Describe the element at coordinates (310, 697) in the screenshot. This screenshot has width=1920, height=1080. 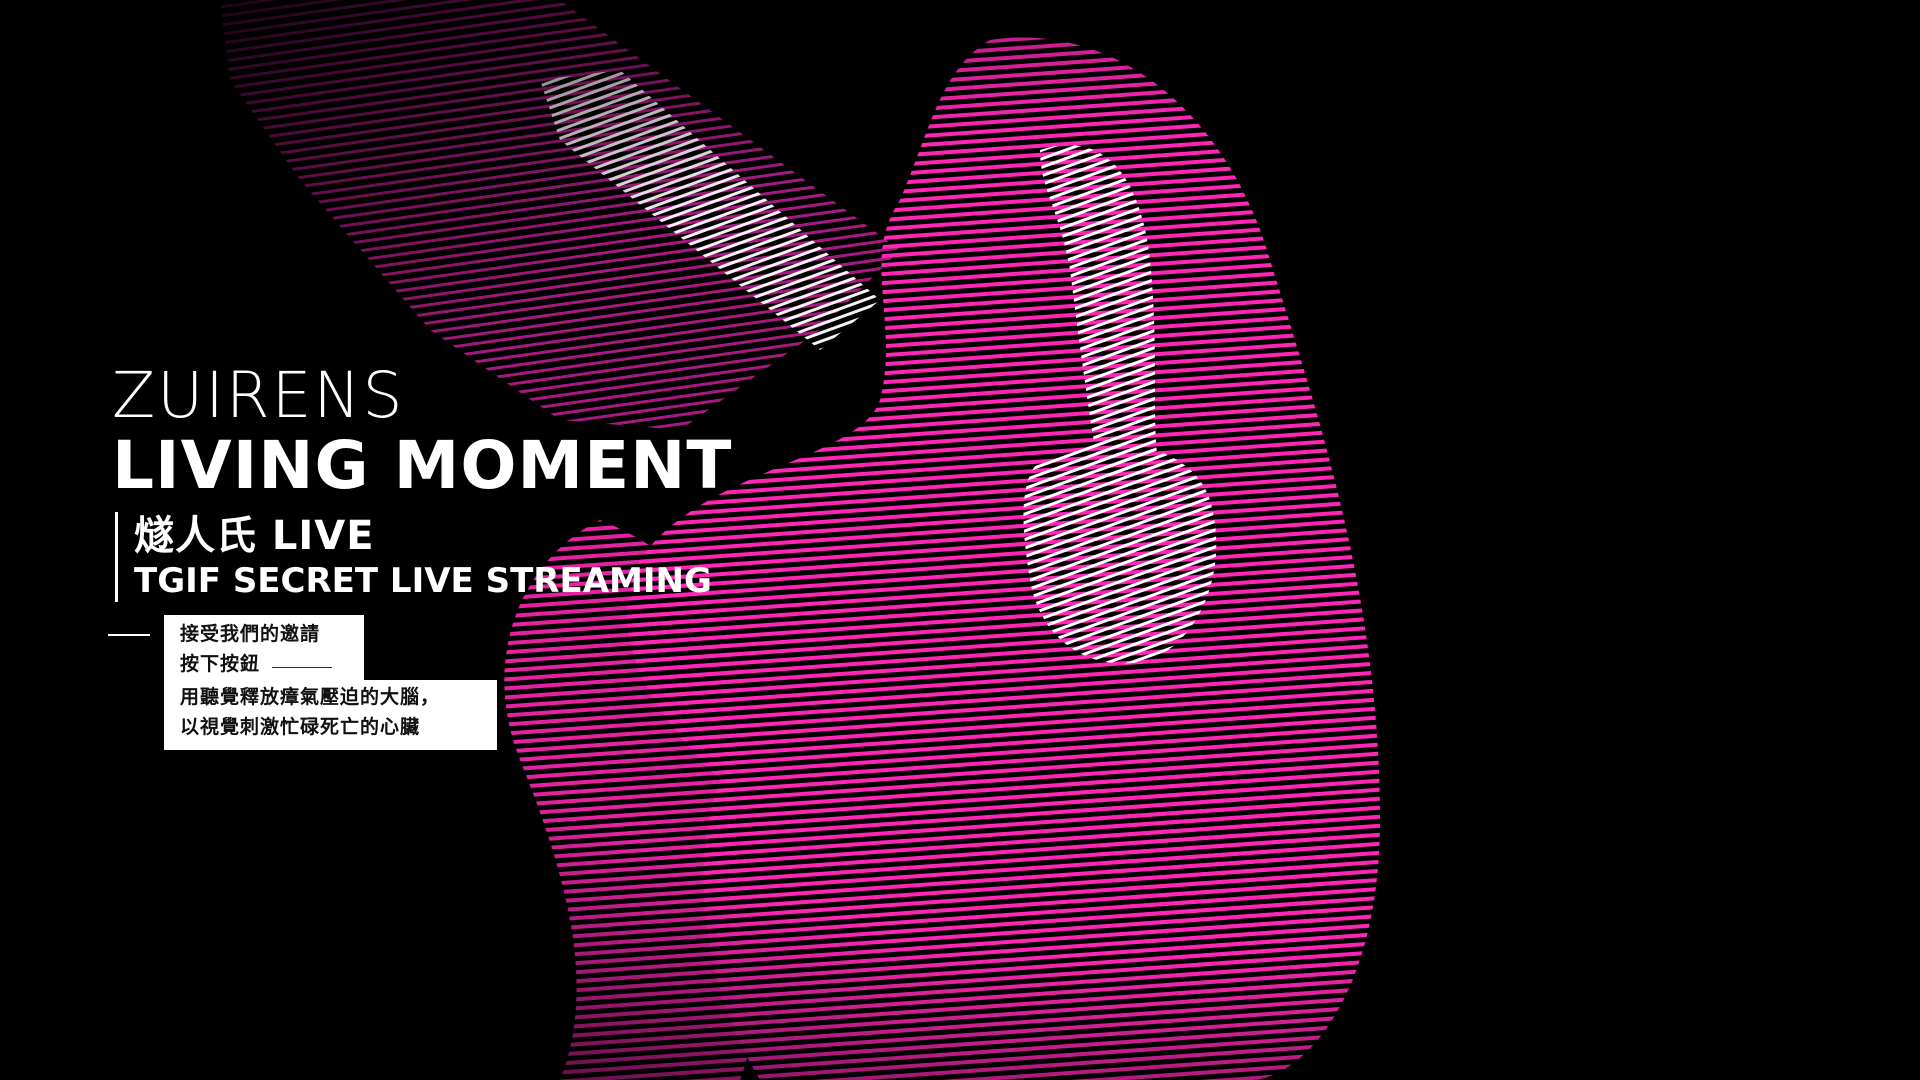
I see `invite-line-3: 用聽覺釋放瘴氣壓迫的大腦，` at that location.